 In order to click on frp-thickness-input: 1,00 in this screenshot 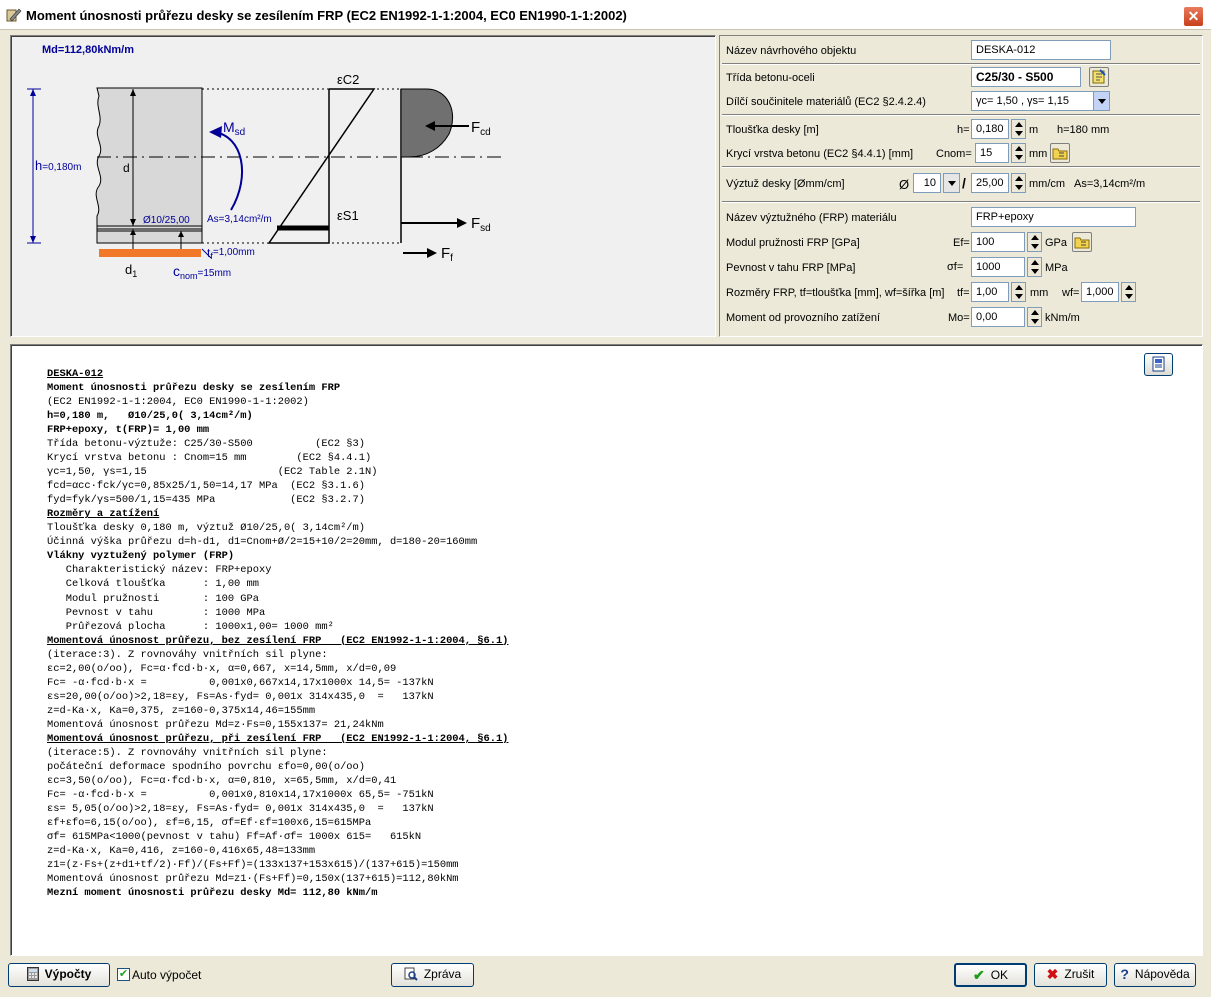, I will do `click(990, 292)`.